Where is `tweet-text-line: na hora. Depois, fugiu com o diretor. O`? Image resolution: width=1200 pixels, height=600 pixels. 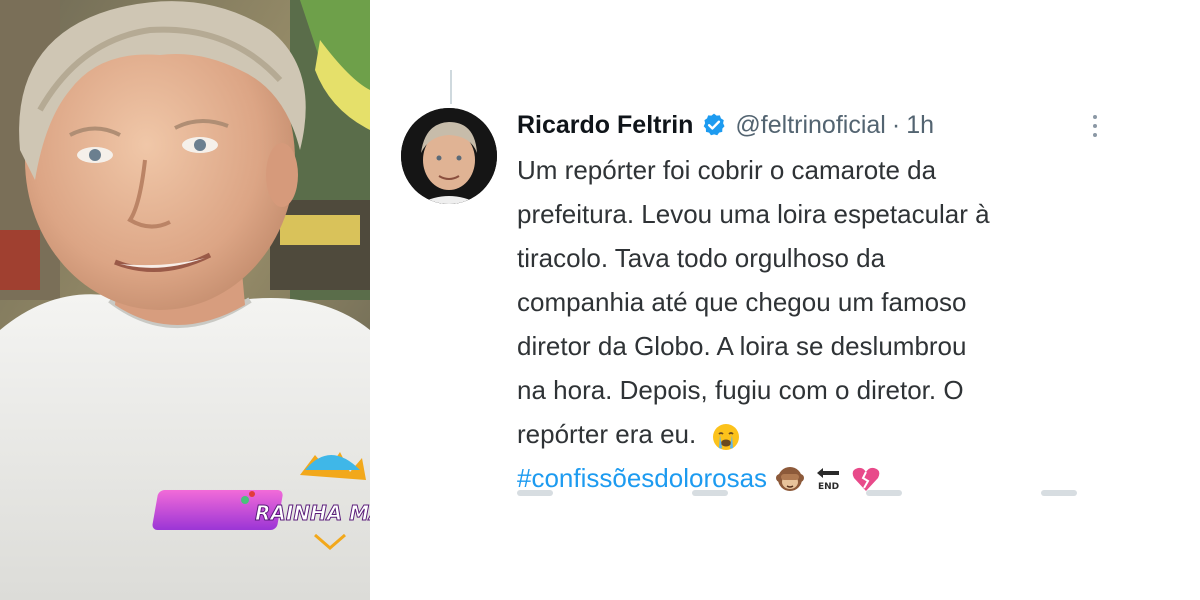 tweet-text-line: na hora. Depois, fugiu com o diretor. O is located at coordinates (740, 390).